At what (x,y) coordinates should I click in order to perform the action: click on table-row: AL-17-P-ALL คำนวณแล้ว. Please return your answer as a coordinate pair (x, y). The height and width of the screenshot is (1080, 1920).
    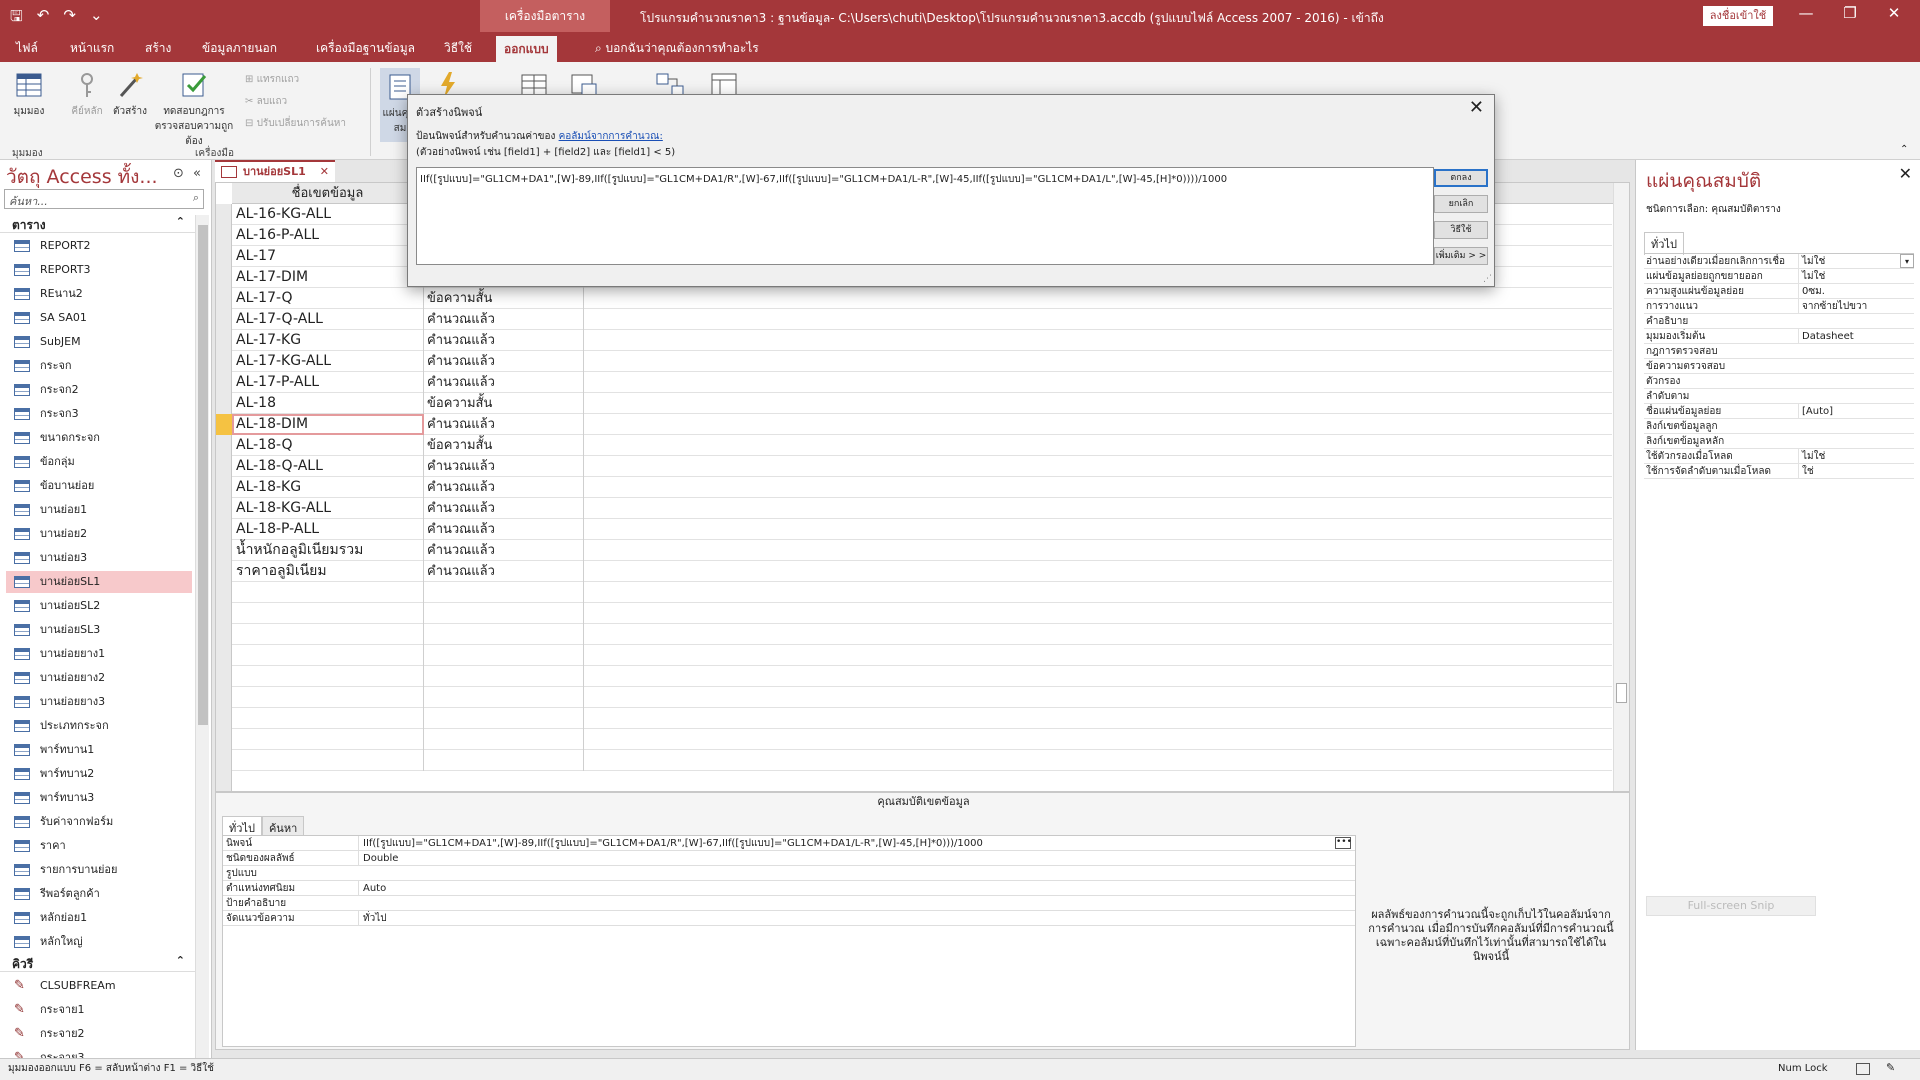
    Looking at the image, I should click on (922, 382).